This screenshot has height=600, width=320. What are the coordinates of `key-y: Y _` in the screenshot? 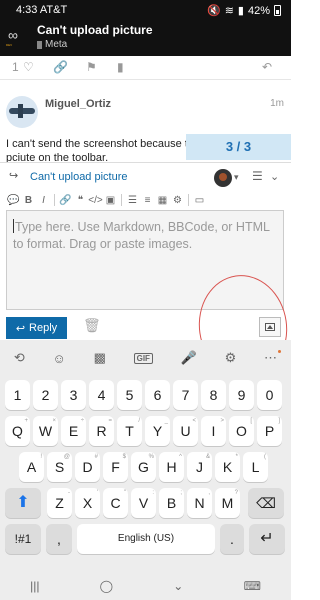 It's located at (157, 431).